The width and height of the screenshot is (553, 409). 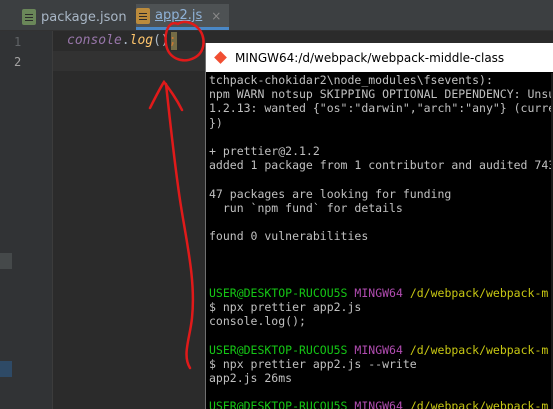 What do you see at coordinates (216, 122) in the screenshot?
I see `terminal-line: })` at bounding box center [216, 122].